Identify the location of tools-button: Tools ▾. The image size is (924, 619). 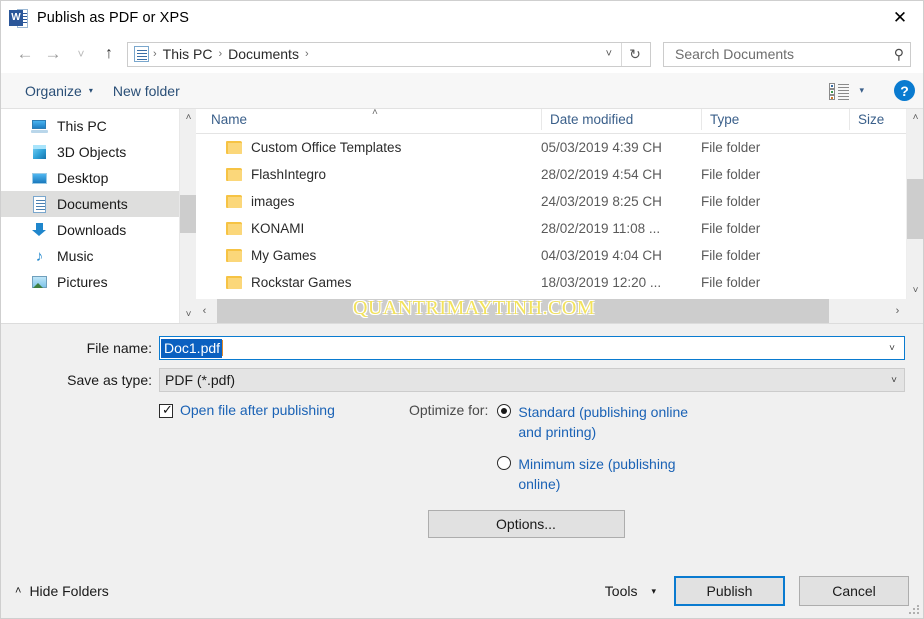
(630, 591).